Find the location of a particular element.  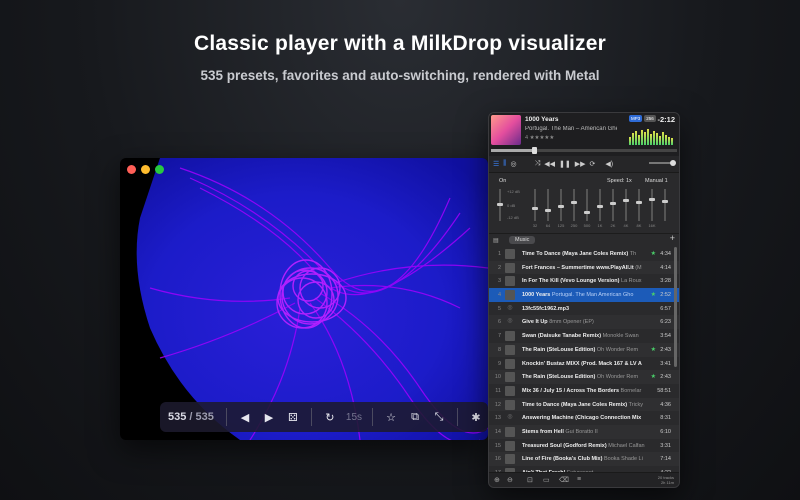

track-name: Time to Dance (Maya Jane Coles Remix) is located at coordinates (575, 404).